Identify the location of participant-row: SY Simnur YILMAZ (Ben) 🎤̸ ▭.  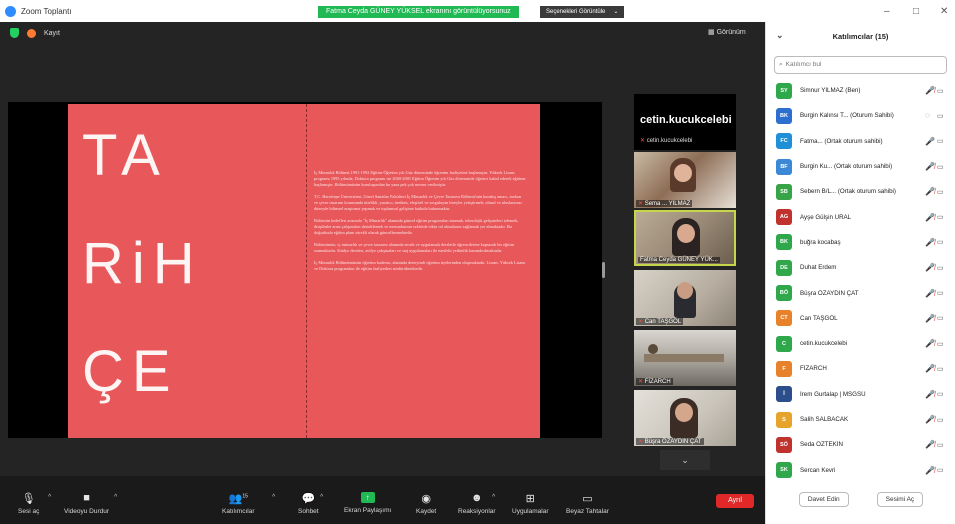
(860, 90).